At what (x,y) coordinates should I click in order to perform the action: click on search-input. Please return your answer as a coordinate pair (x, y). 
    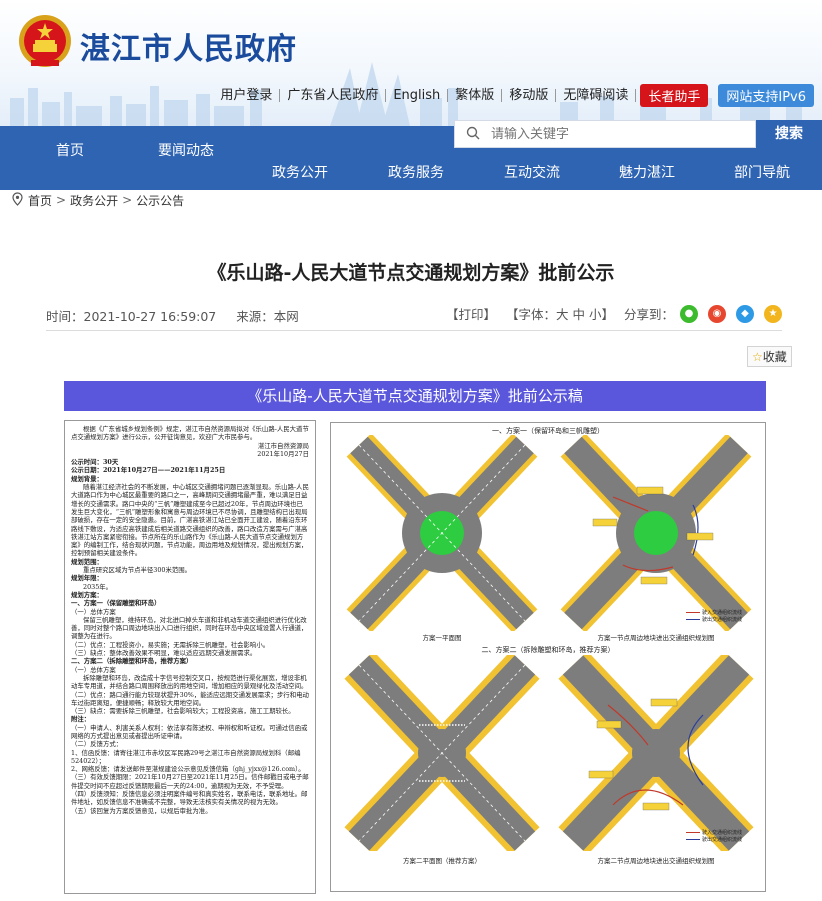
    Looking at the image, I should click on (611, 134).